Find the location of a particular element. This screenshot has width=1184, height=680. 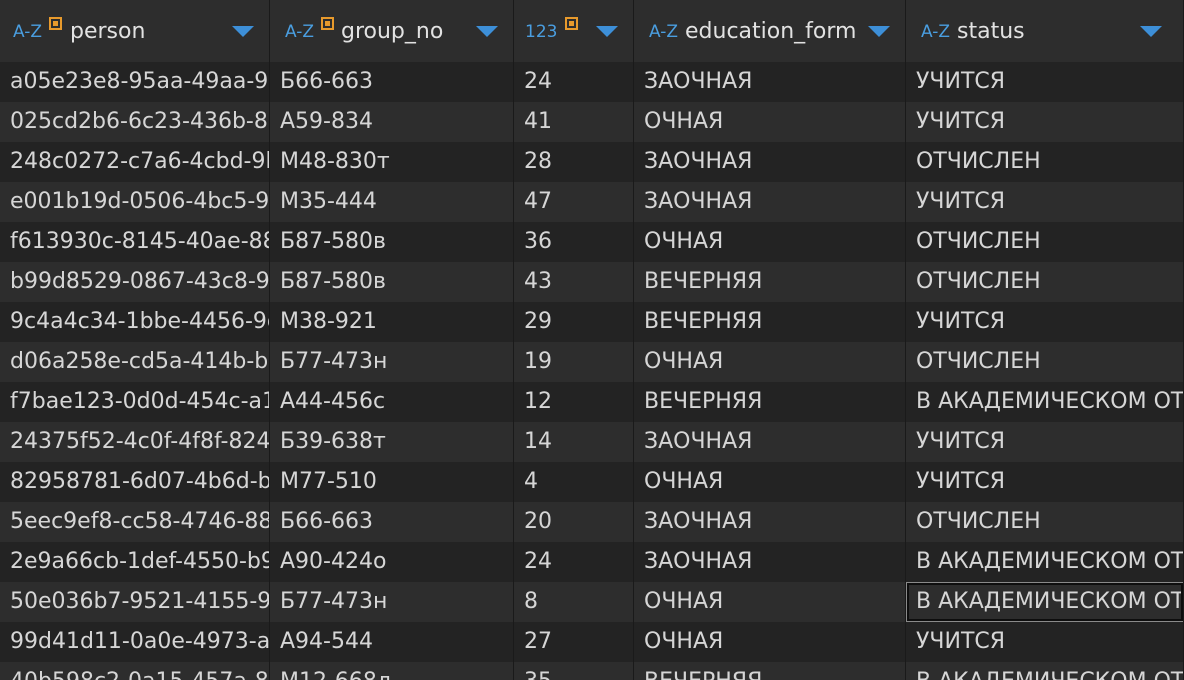

table-cell-numeric: 12 is located at coordinates (574, 402).